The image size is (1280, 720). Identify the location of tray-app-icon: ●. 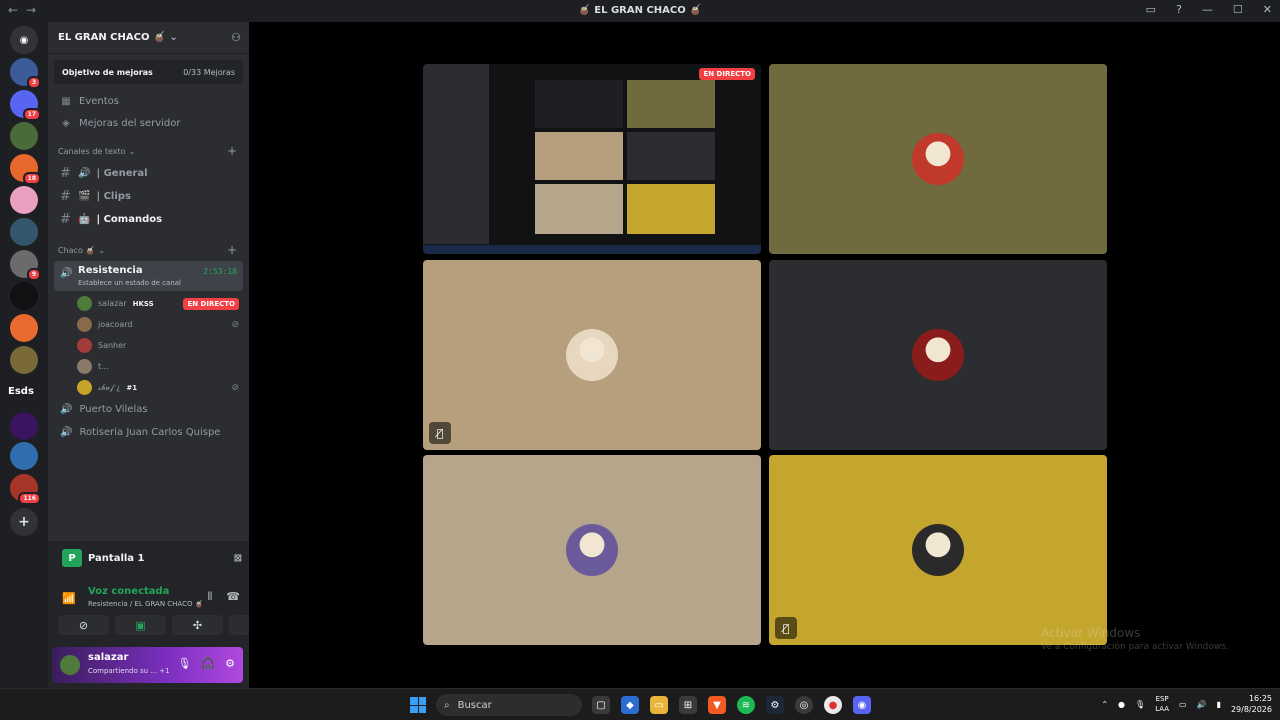
(1121, 704).